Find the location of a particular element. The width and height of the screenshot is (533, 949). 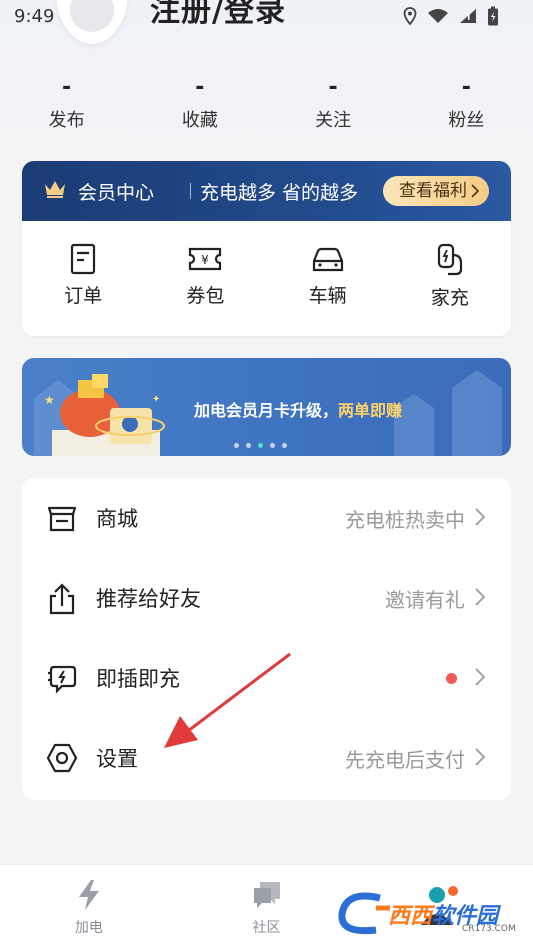

quick-item-label: 券包 is located at coordinates (205, 296).